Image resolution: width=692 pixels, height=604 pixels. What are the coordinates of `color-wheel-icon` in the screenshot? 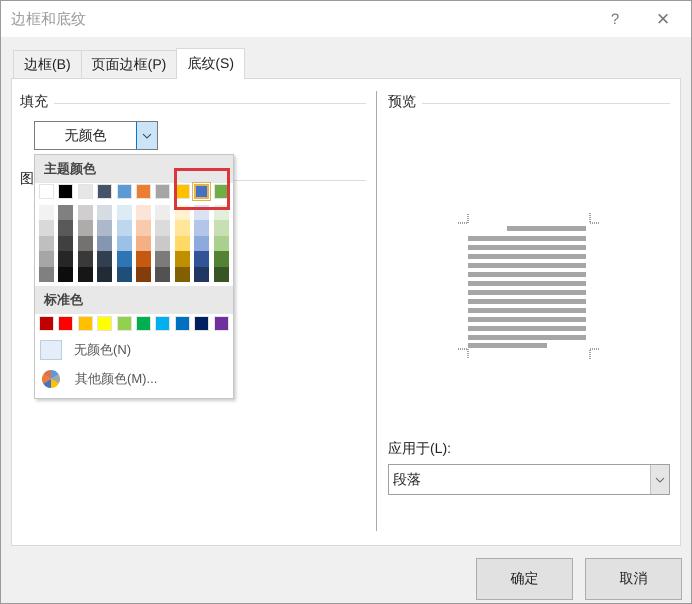 It's located at (51, 379).